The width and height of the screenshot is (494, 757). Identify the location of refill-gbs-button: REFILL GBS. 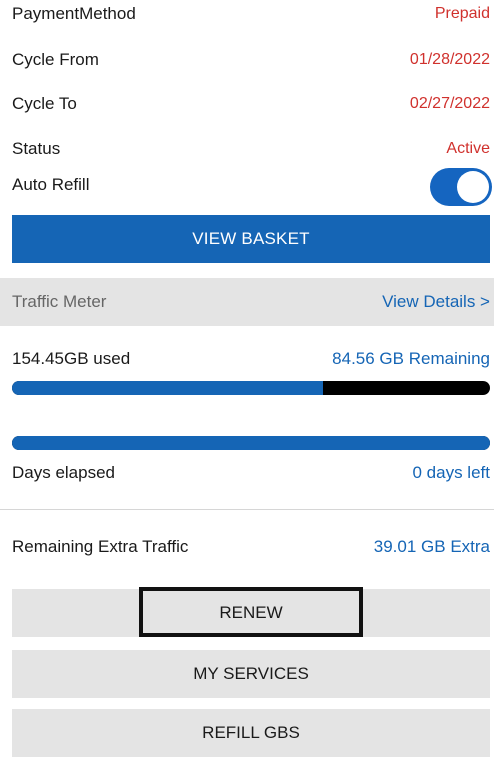
(251, 733).